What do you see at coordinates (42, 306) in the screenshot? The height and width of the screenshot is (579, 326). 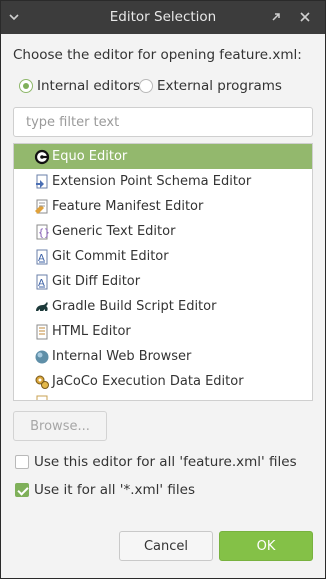 I see `gradle-icon` at bounding box center [42, 306].